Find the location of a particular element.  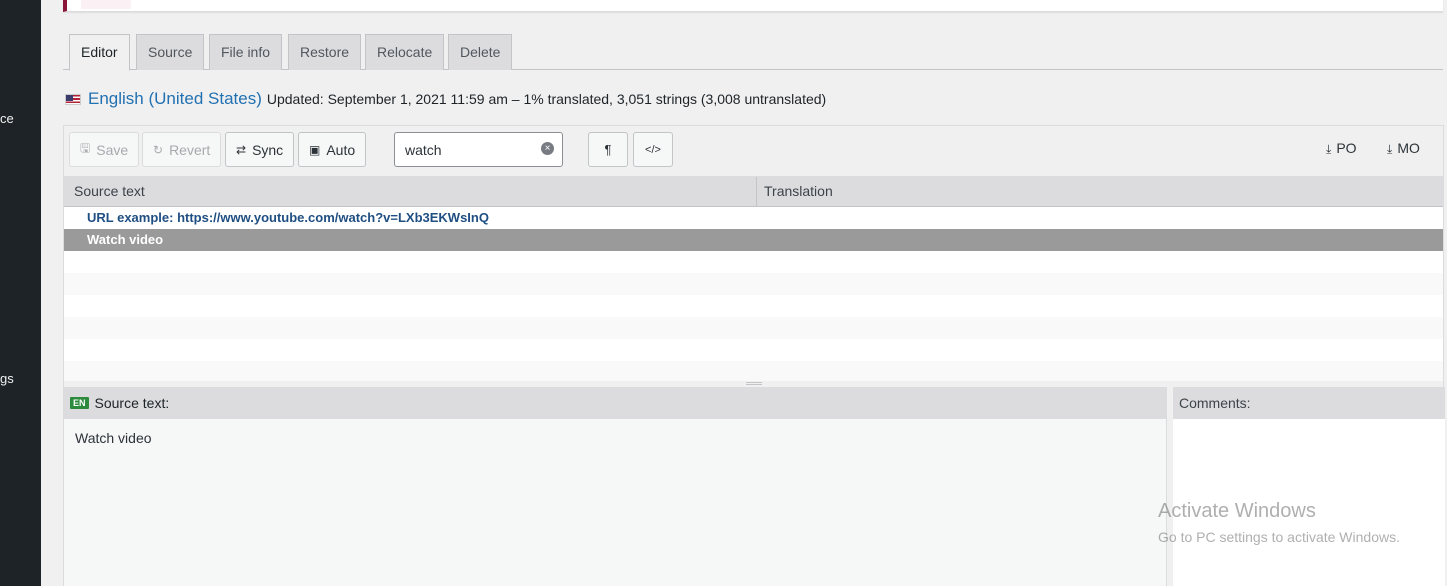

save-button: 🖫 Save is located at coordinates (104, 149).